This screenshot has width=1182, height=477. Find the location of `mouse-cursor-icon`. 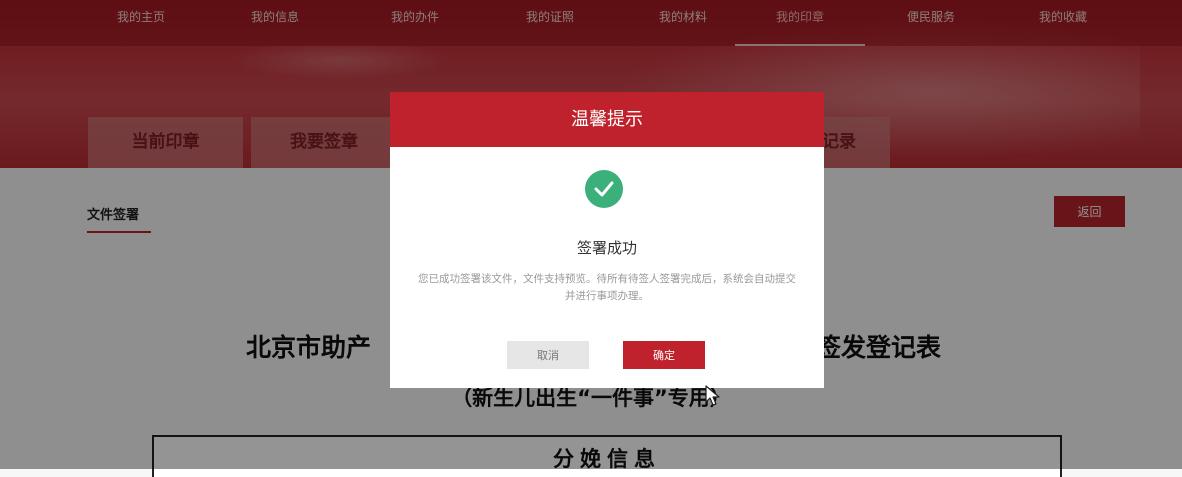

mouse-cursor-icon is located at coordinates (713, 398).